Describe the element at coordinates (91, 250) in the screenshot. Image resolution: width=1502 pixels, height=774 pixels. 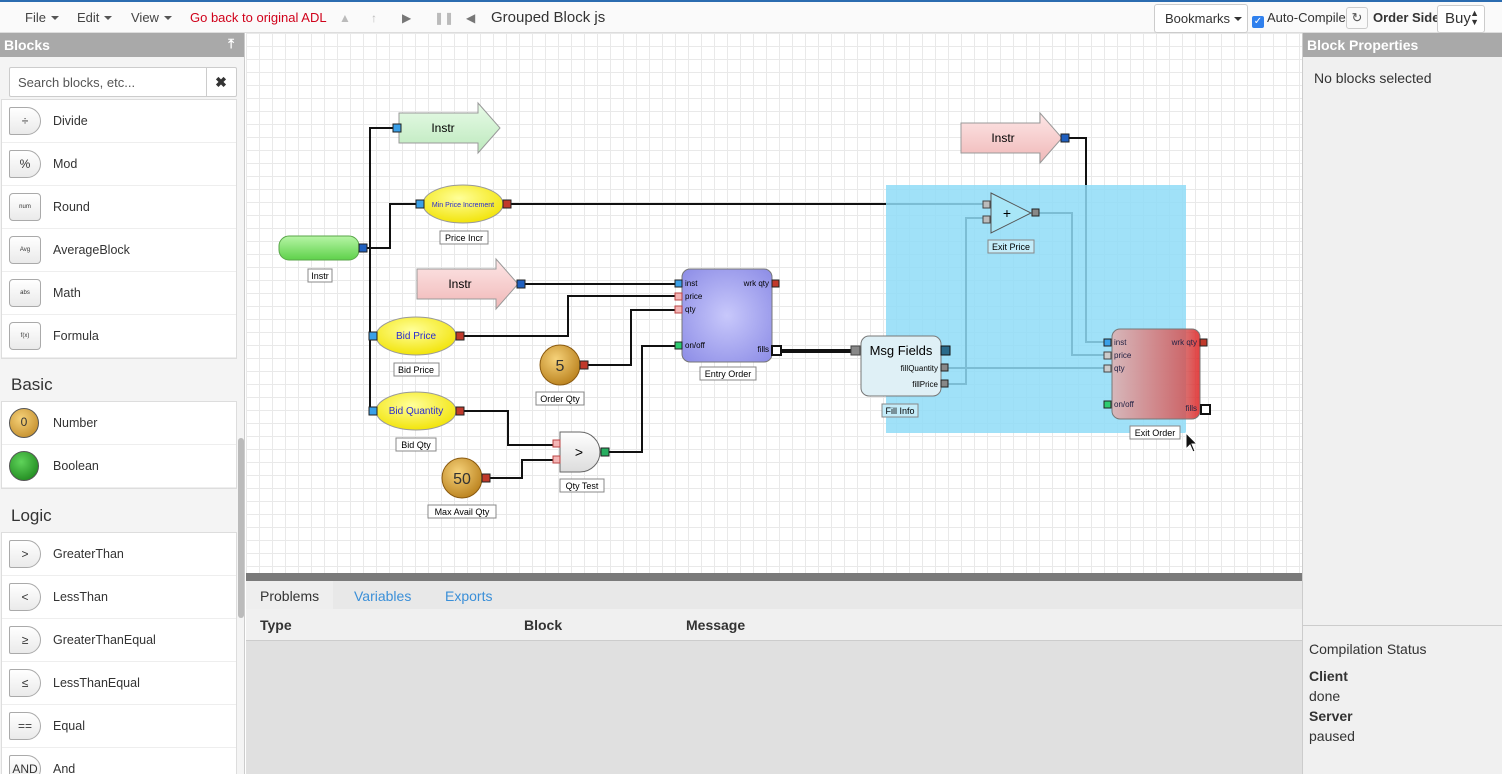
I see `palette-item-label: AverageBlock` at that location.